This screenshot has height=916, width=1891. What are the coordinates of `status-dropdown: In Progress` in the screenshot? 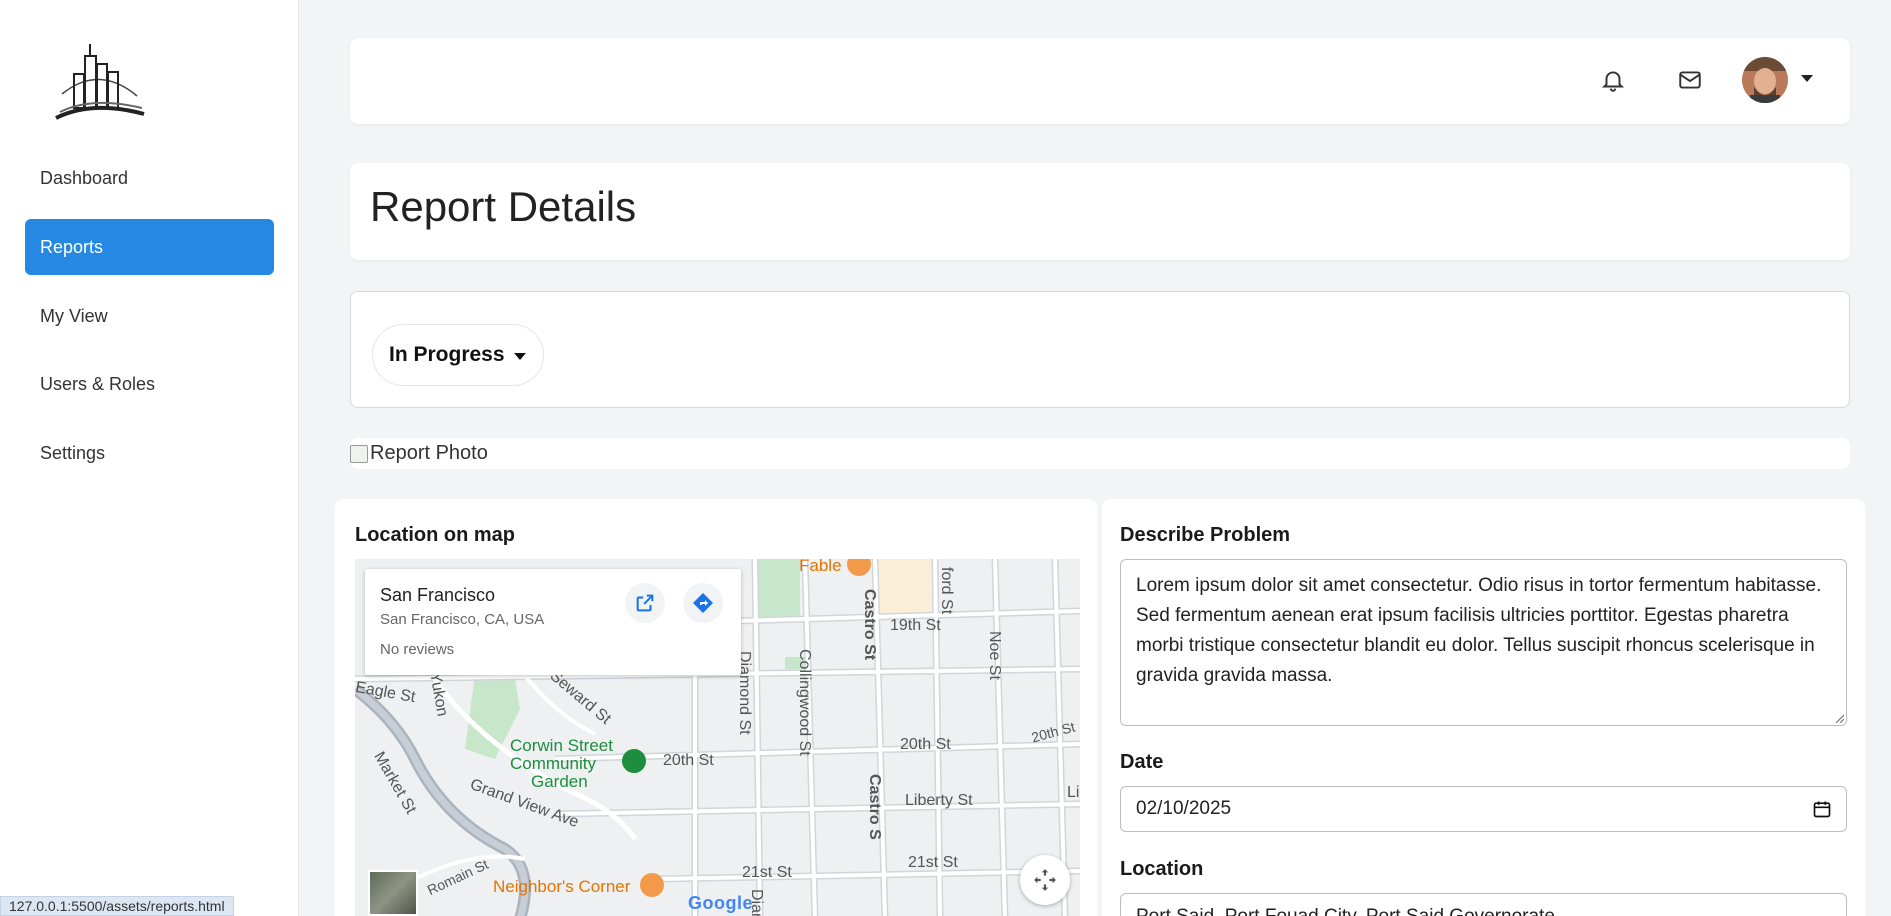 It's located at (458, 355).